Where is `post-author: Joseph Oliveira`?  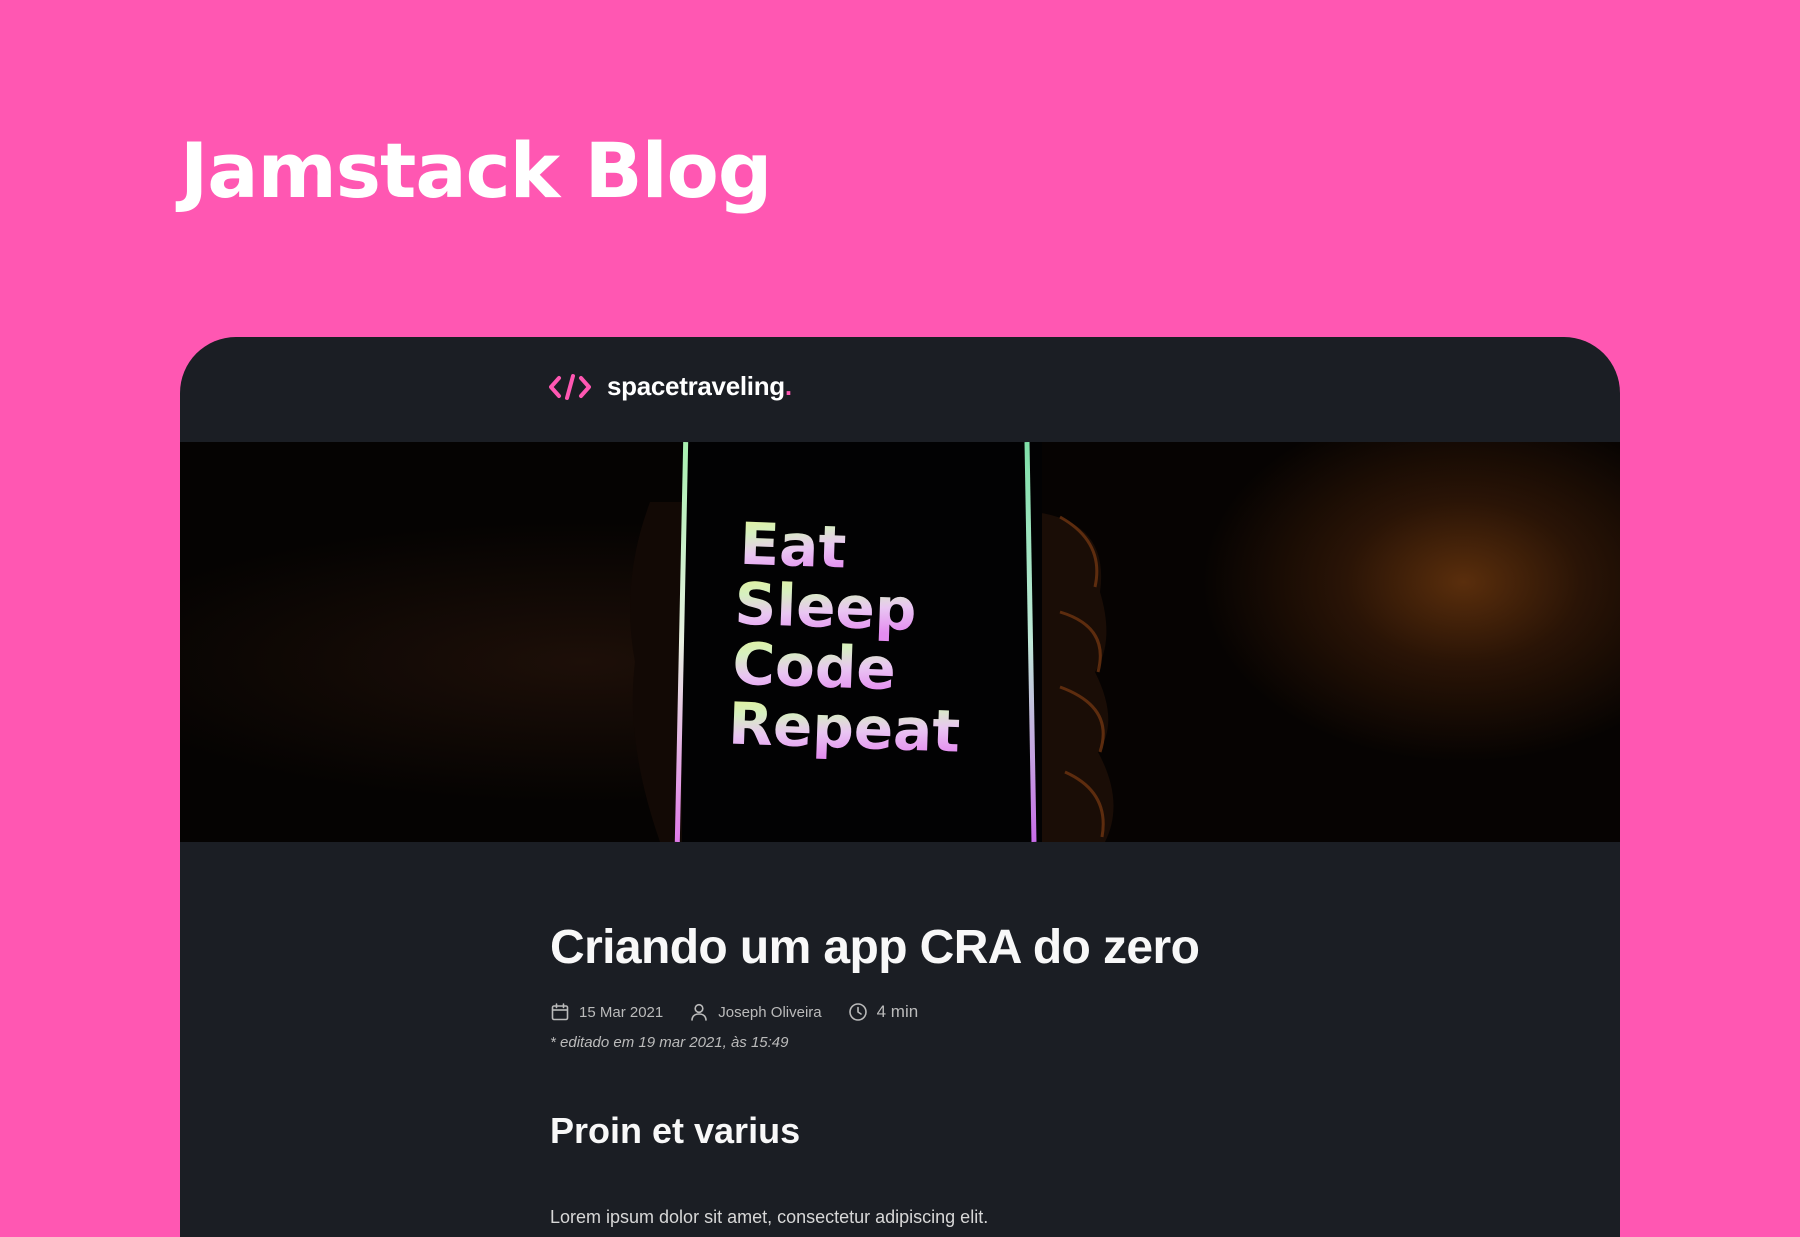
post-author: Joseph Oliveira is located at coordinates (755, 1012).